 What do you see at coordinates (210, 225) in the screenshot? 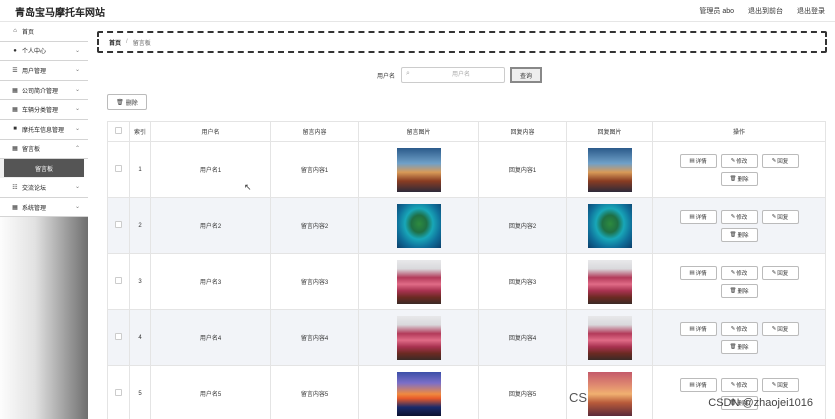
I see `row-username: 用户名2` at bounding box center [210, 225].